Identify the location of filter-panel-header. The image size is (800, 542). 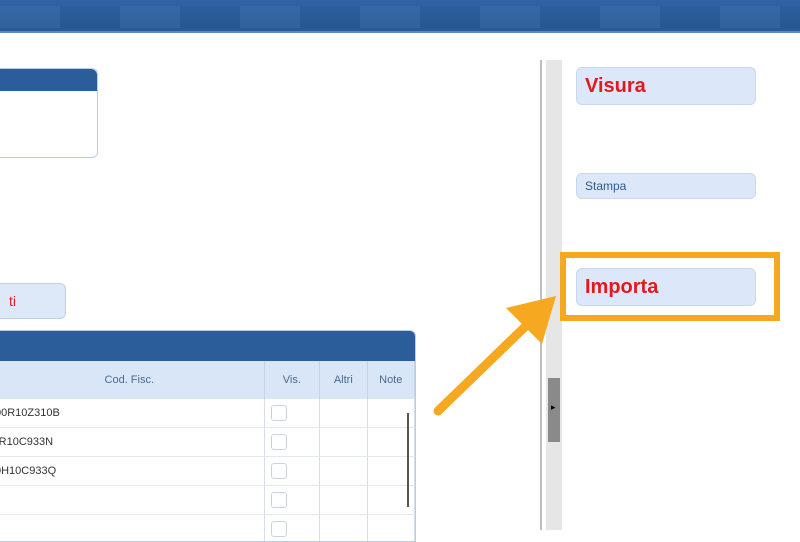
(48, 80).